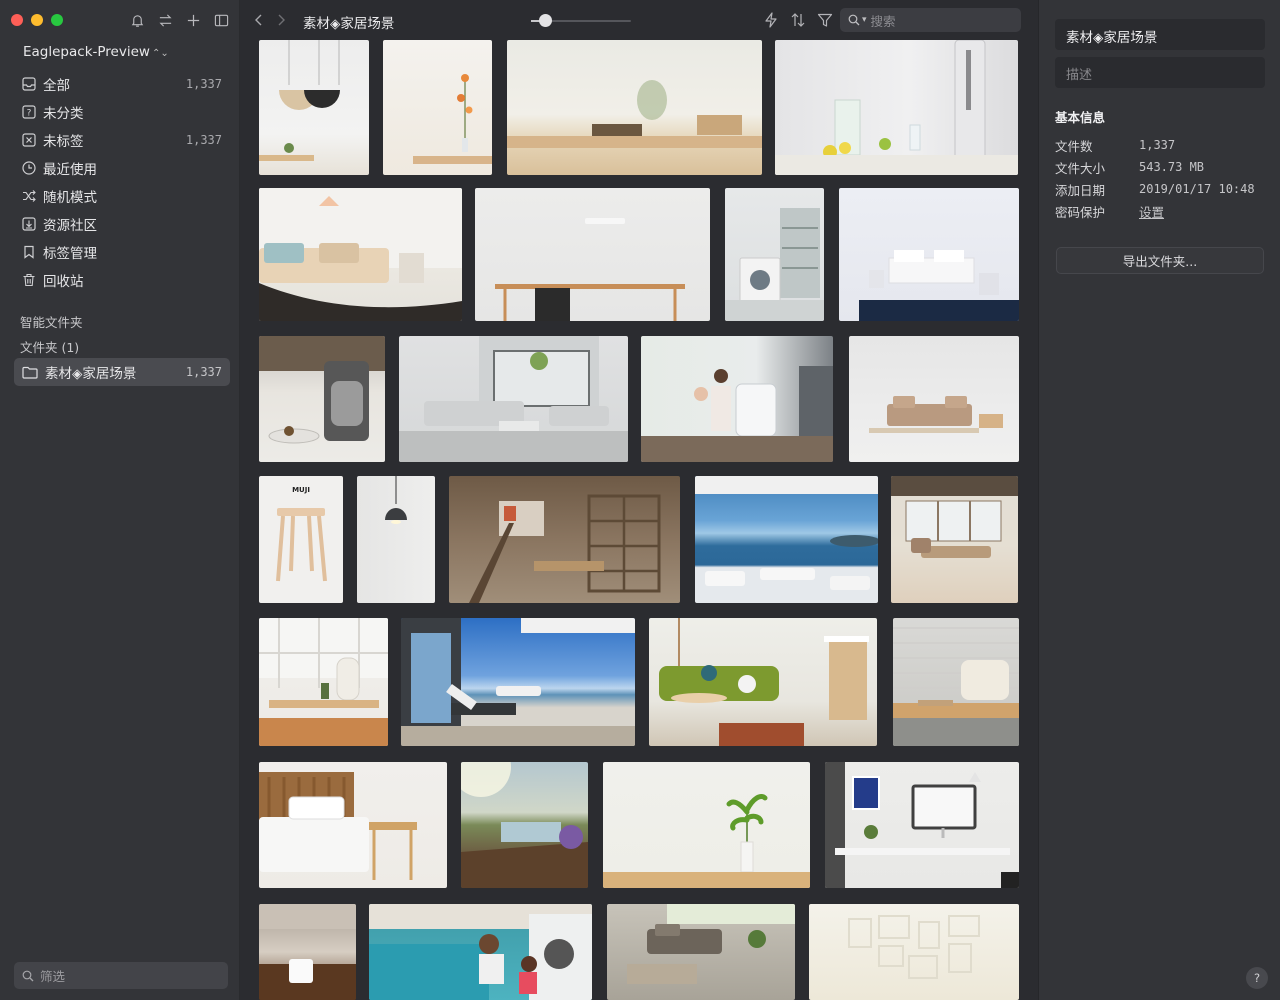 The image size is (1280, 1000). I want to click on info-row-file-count: 文件数 1,337, so click(1162, 145).